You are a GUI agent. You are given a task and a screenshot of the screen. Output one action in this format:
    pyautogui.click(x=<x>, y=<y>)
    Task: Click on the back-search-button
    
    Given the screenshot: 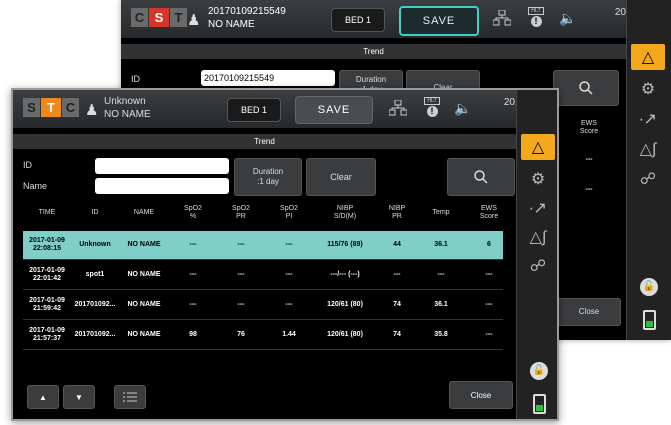 What is the action you would take?
    pyautogui.click(x=586, y=88)
    